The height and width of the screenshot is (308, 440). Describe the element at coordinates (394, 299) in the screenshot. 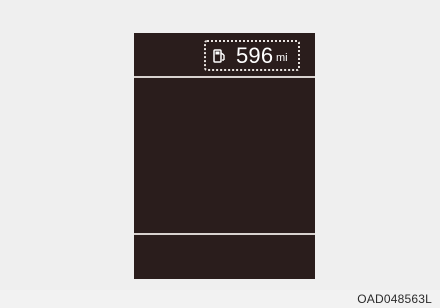

I see `figure-code: OAD048563L` at that location.